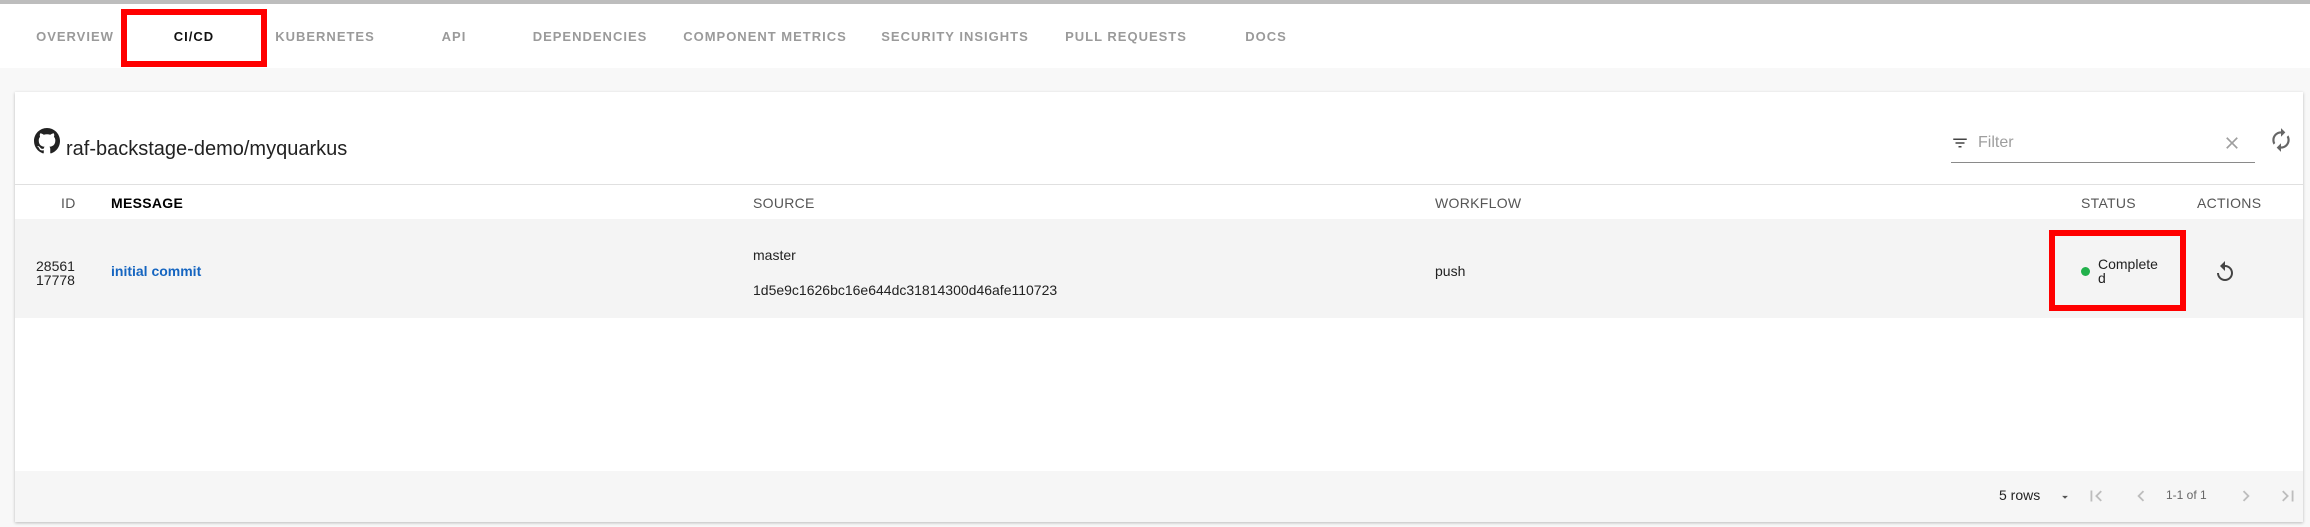 The image size is (2310, 527). I want to click on previous-page-icon, so click(2141, 496).